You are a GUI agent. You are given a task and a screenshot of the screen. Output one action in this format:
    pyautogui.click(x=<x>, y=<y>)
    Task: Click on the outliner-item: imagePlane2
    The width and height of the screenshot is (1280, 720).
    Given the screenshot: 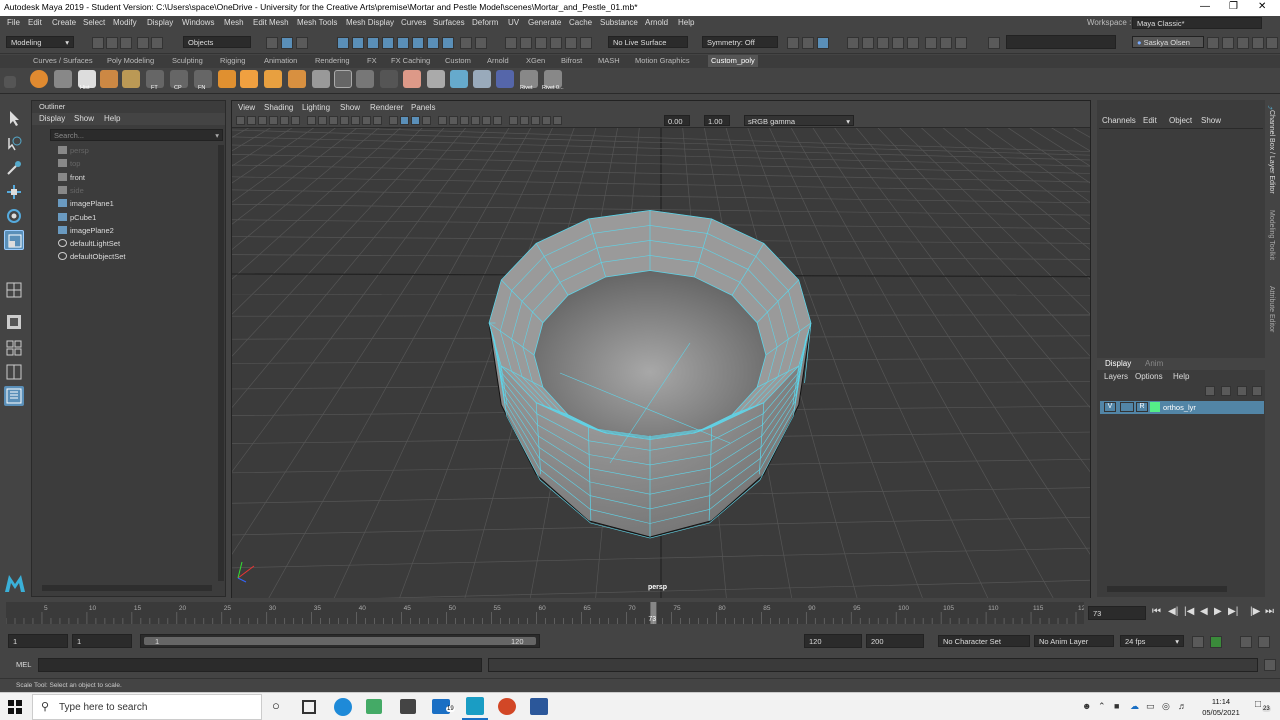 What is the action you would take?
    pyautogui.click(x=86, y=230)
    